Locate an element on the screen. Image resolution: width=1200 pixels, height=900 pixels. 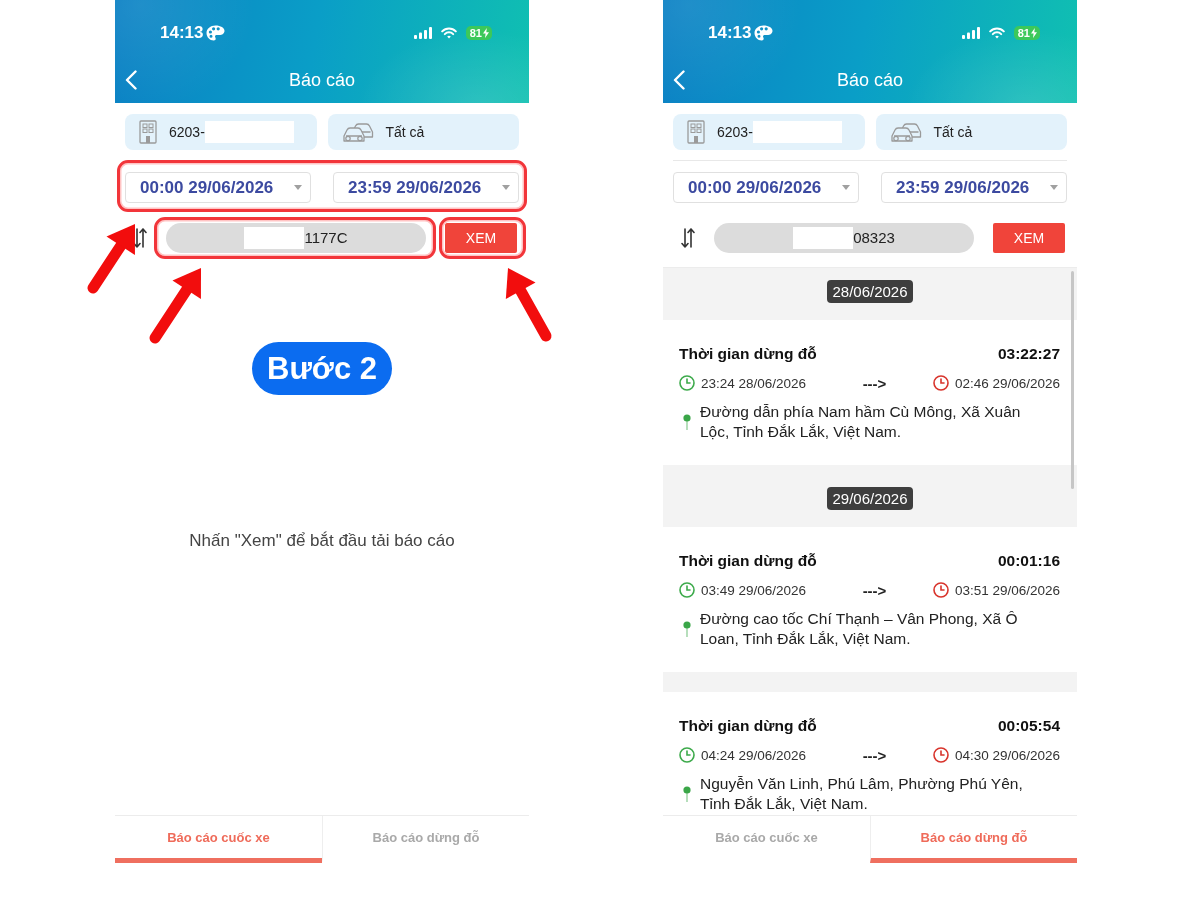
stop-card: Thời gian dừng đỗ 03:22:27 23:24 28/06/2026 ---> 02:46 29/06/2026 Đường dẫn phía Nam hầm Cù Mông, Xã Xuân Lộc, Tỉnh Đắk Lắk, Việt Nam. is located at coordinates (870, 392).